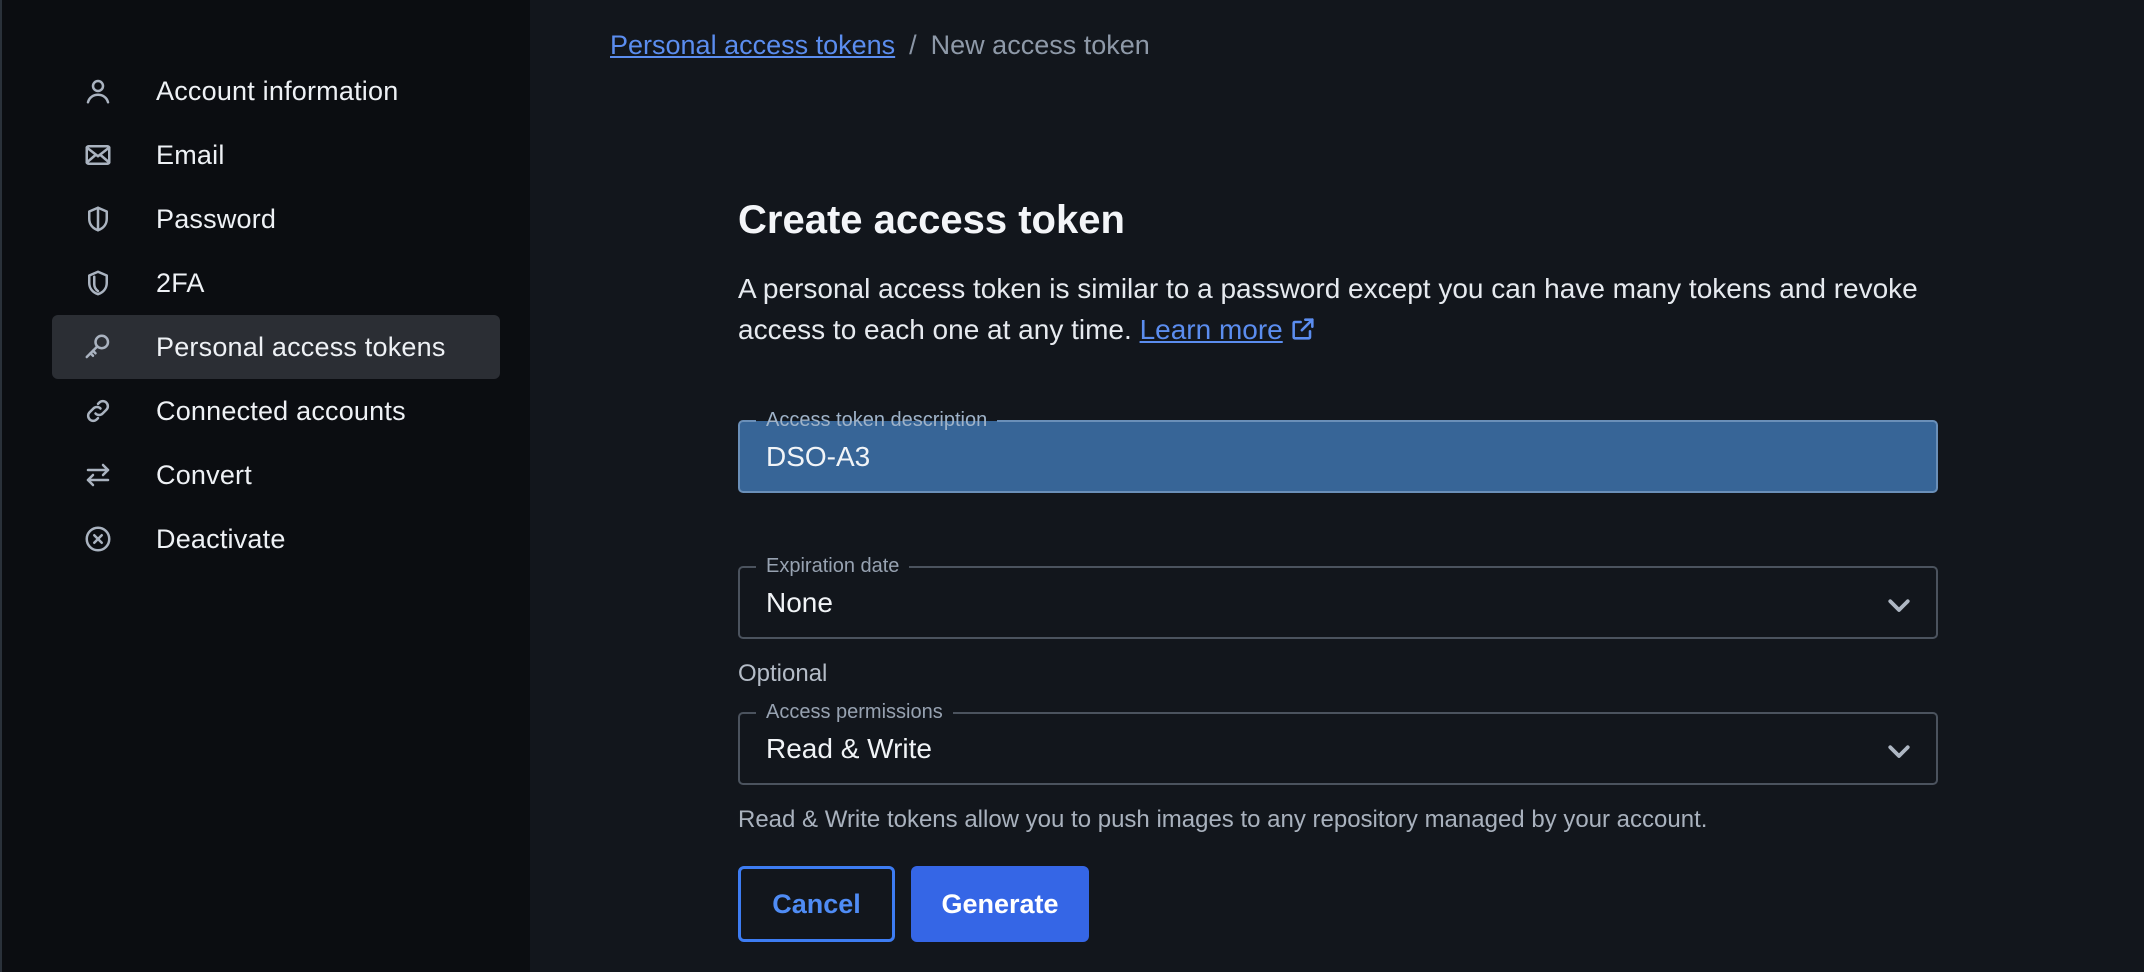  Describe the element at coordinates (1000, 904) in the screenshot. I see `generate-button: Generate` at that location.